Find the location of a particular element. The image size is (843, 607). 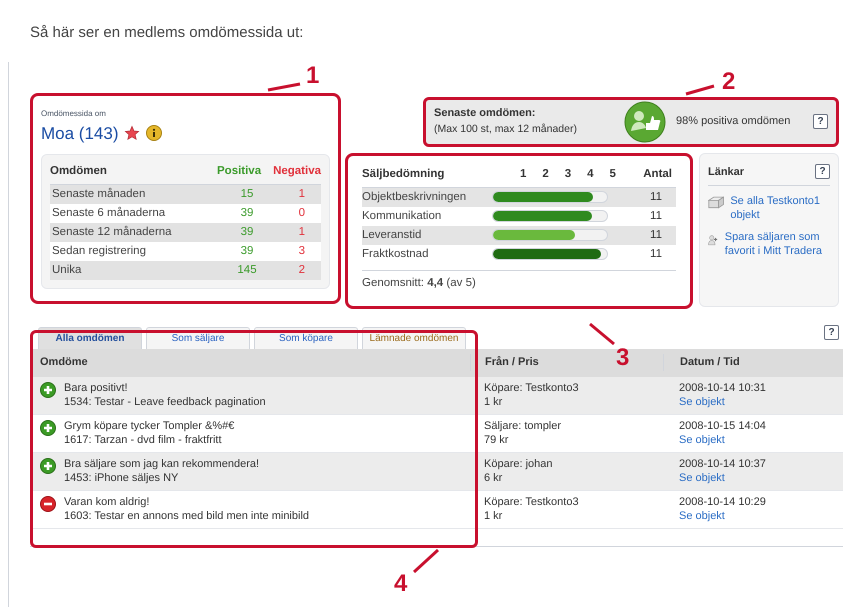

table-cell-text: Senaste 12 månaderna is located at coordinates (112, 232).